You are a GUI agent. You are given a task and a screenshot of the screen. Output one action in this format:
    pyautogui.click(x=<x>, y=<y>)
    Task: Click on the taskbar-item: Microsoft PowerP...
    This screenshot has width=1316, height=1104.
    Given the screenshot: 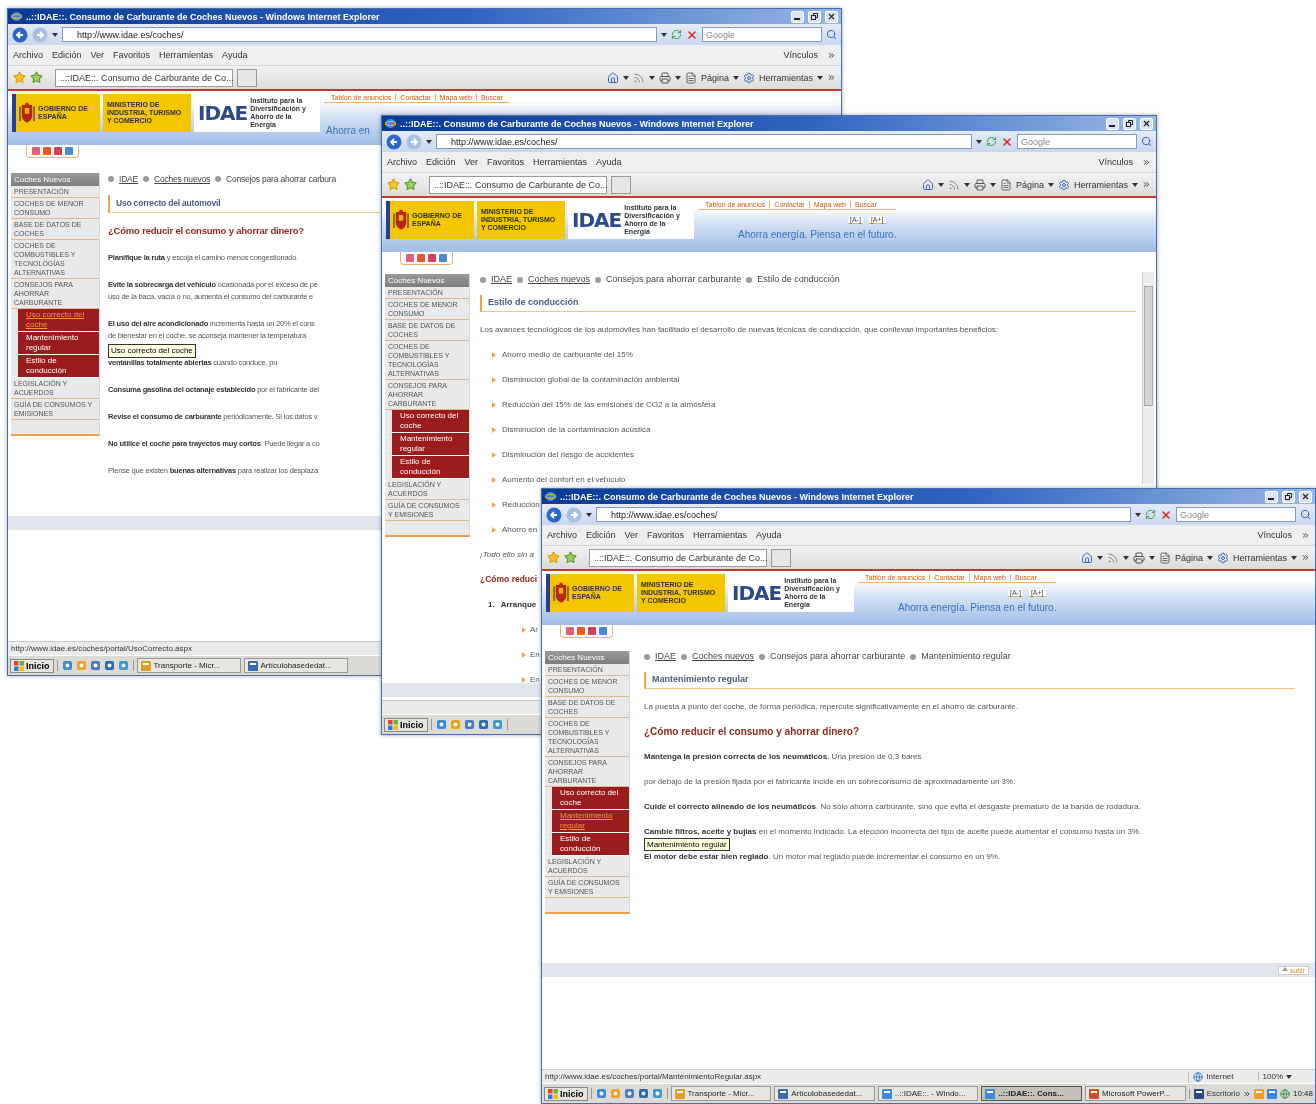 What is the action you would take?
    pyautogui.click(x=1135, y=1093)
    